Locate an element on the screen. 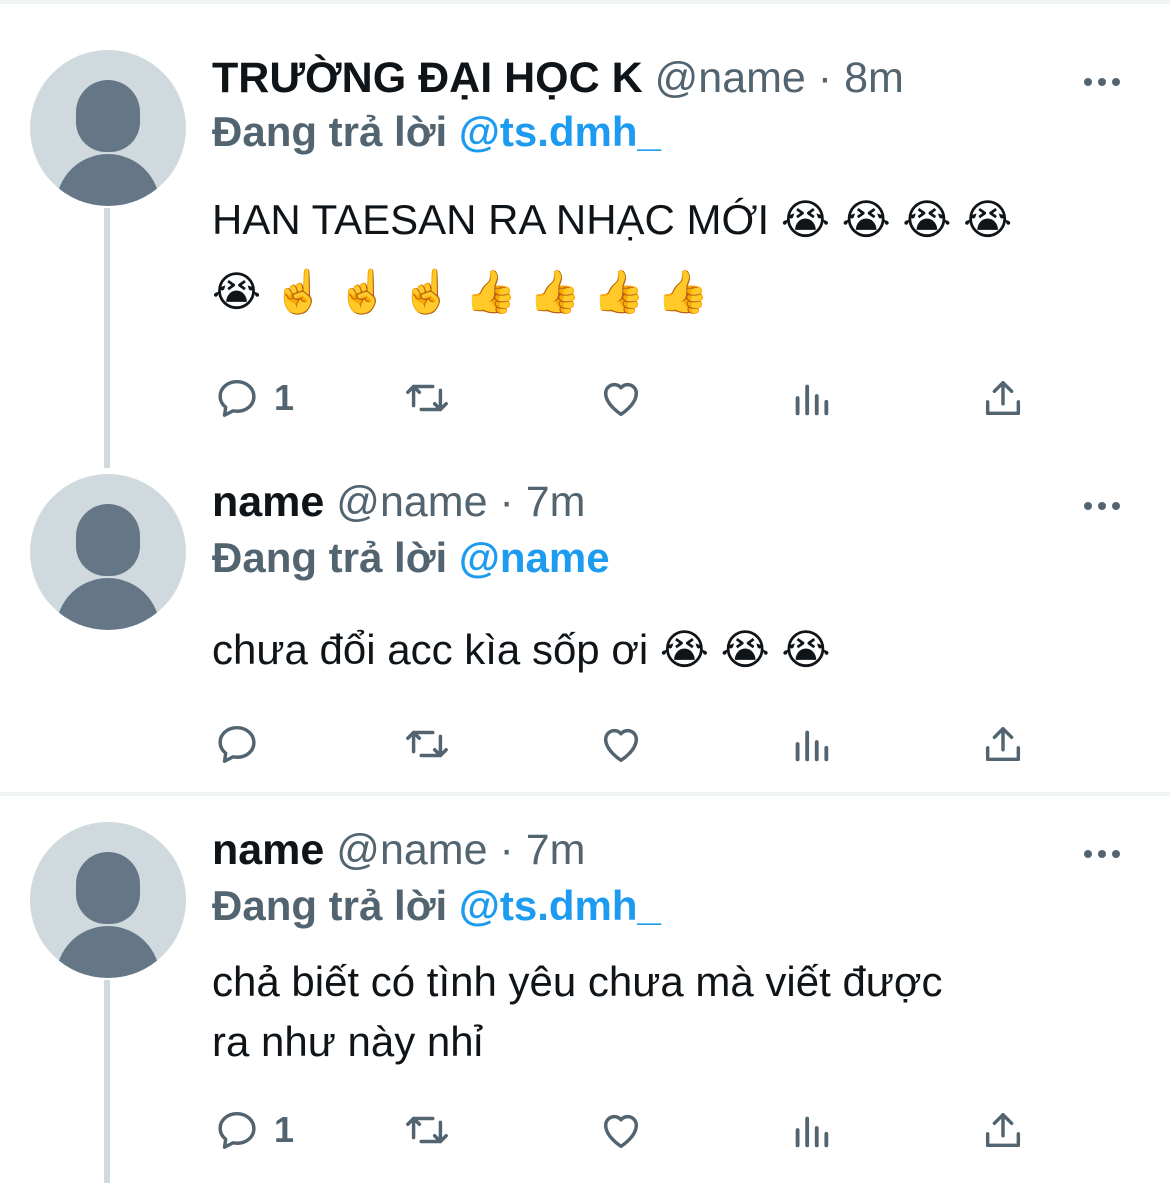 This screenshot has width=1170, height=1183. tweet-text: chưa đổi acc kìa sốp ơi 😭 😭 😭 is located at coordinates (521, 650).